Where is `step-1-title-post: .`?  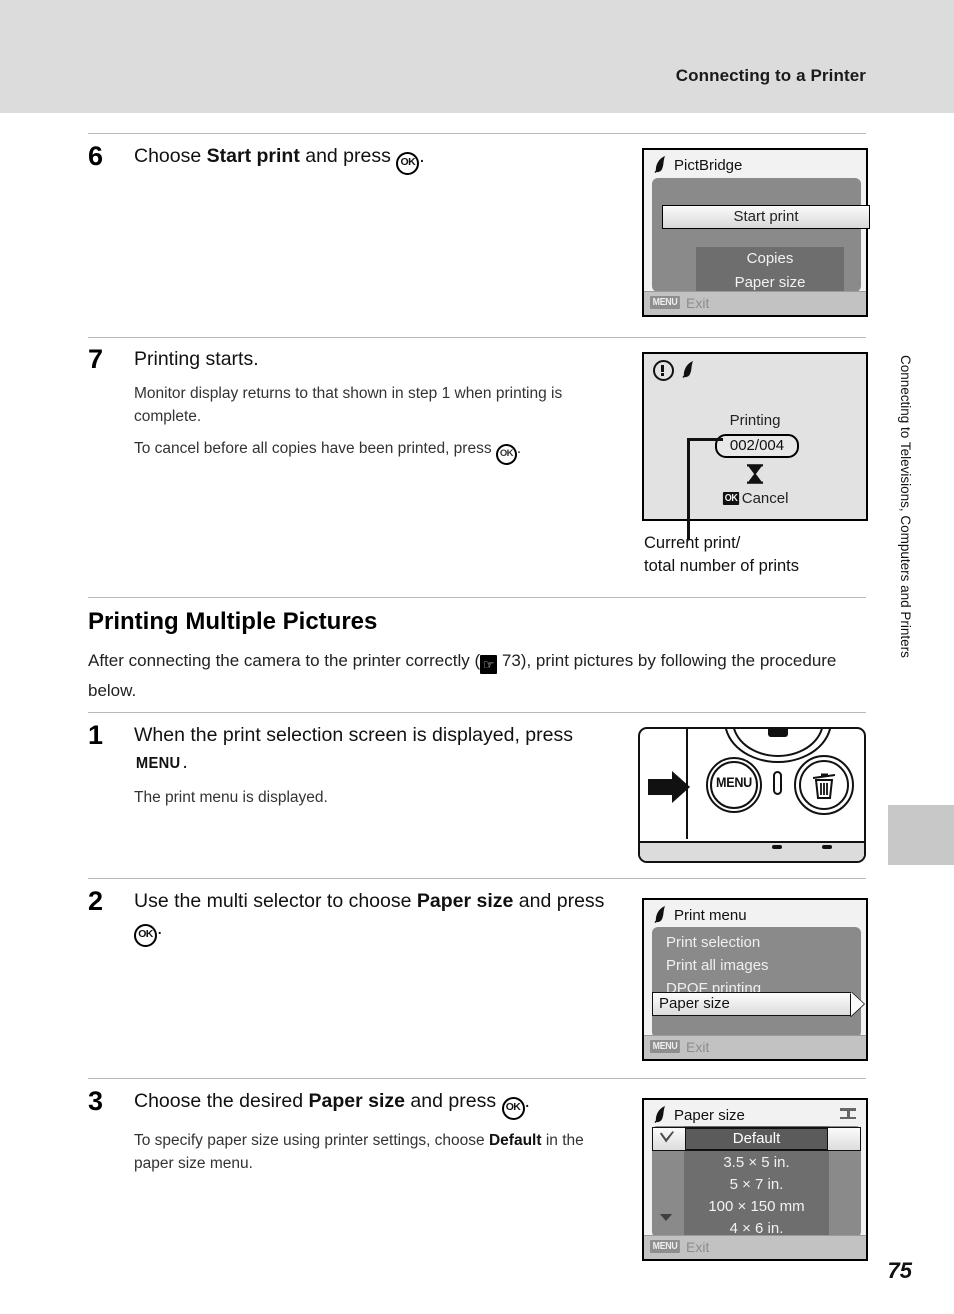
step-1-title-post: . is located at coordinates (185, 762).